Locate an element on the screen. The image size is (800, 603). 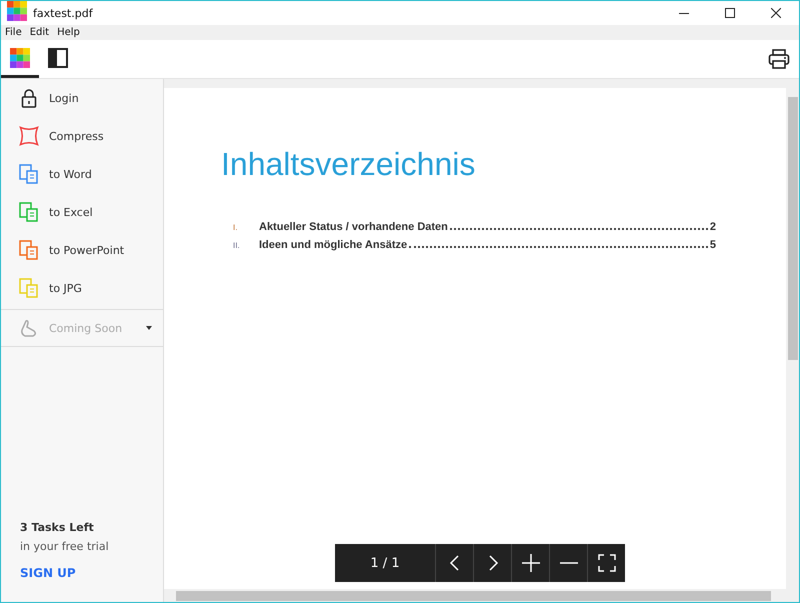
menu-item: File is located at coordinates (13, 32).